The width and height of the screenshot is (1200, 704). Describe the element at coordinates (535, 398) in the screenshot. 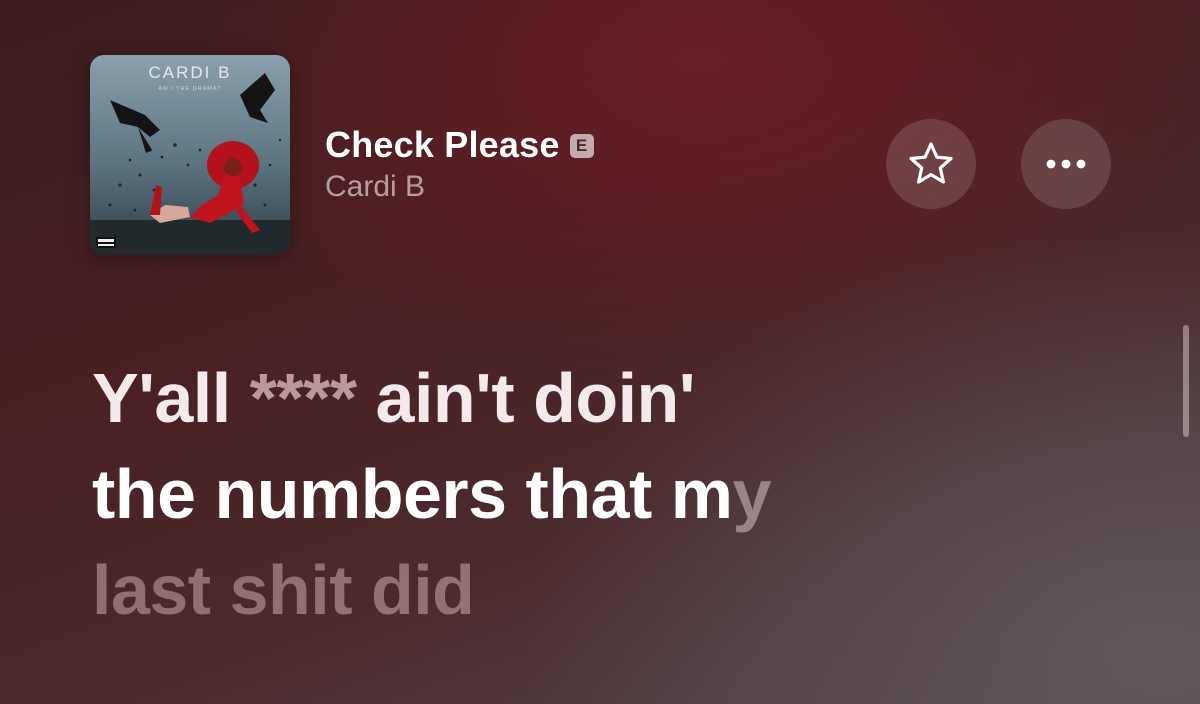

I see `lyric-segment: ain't doin'` at that location.